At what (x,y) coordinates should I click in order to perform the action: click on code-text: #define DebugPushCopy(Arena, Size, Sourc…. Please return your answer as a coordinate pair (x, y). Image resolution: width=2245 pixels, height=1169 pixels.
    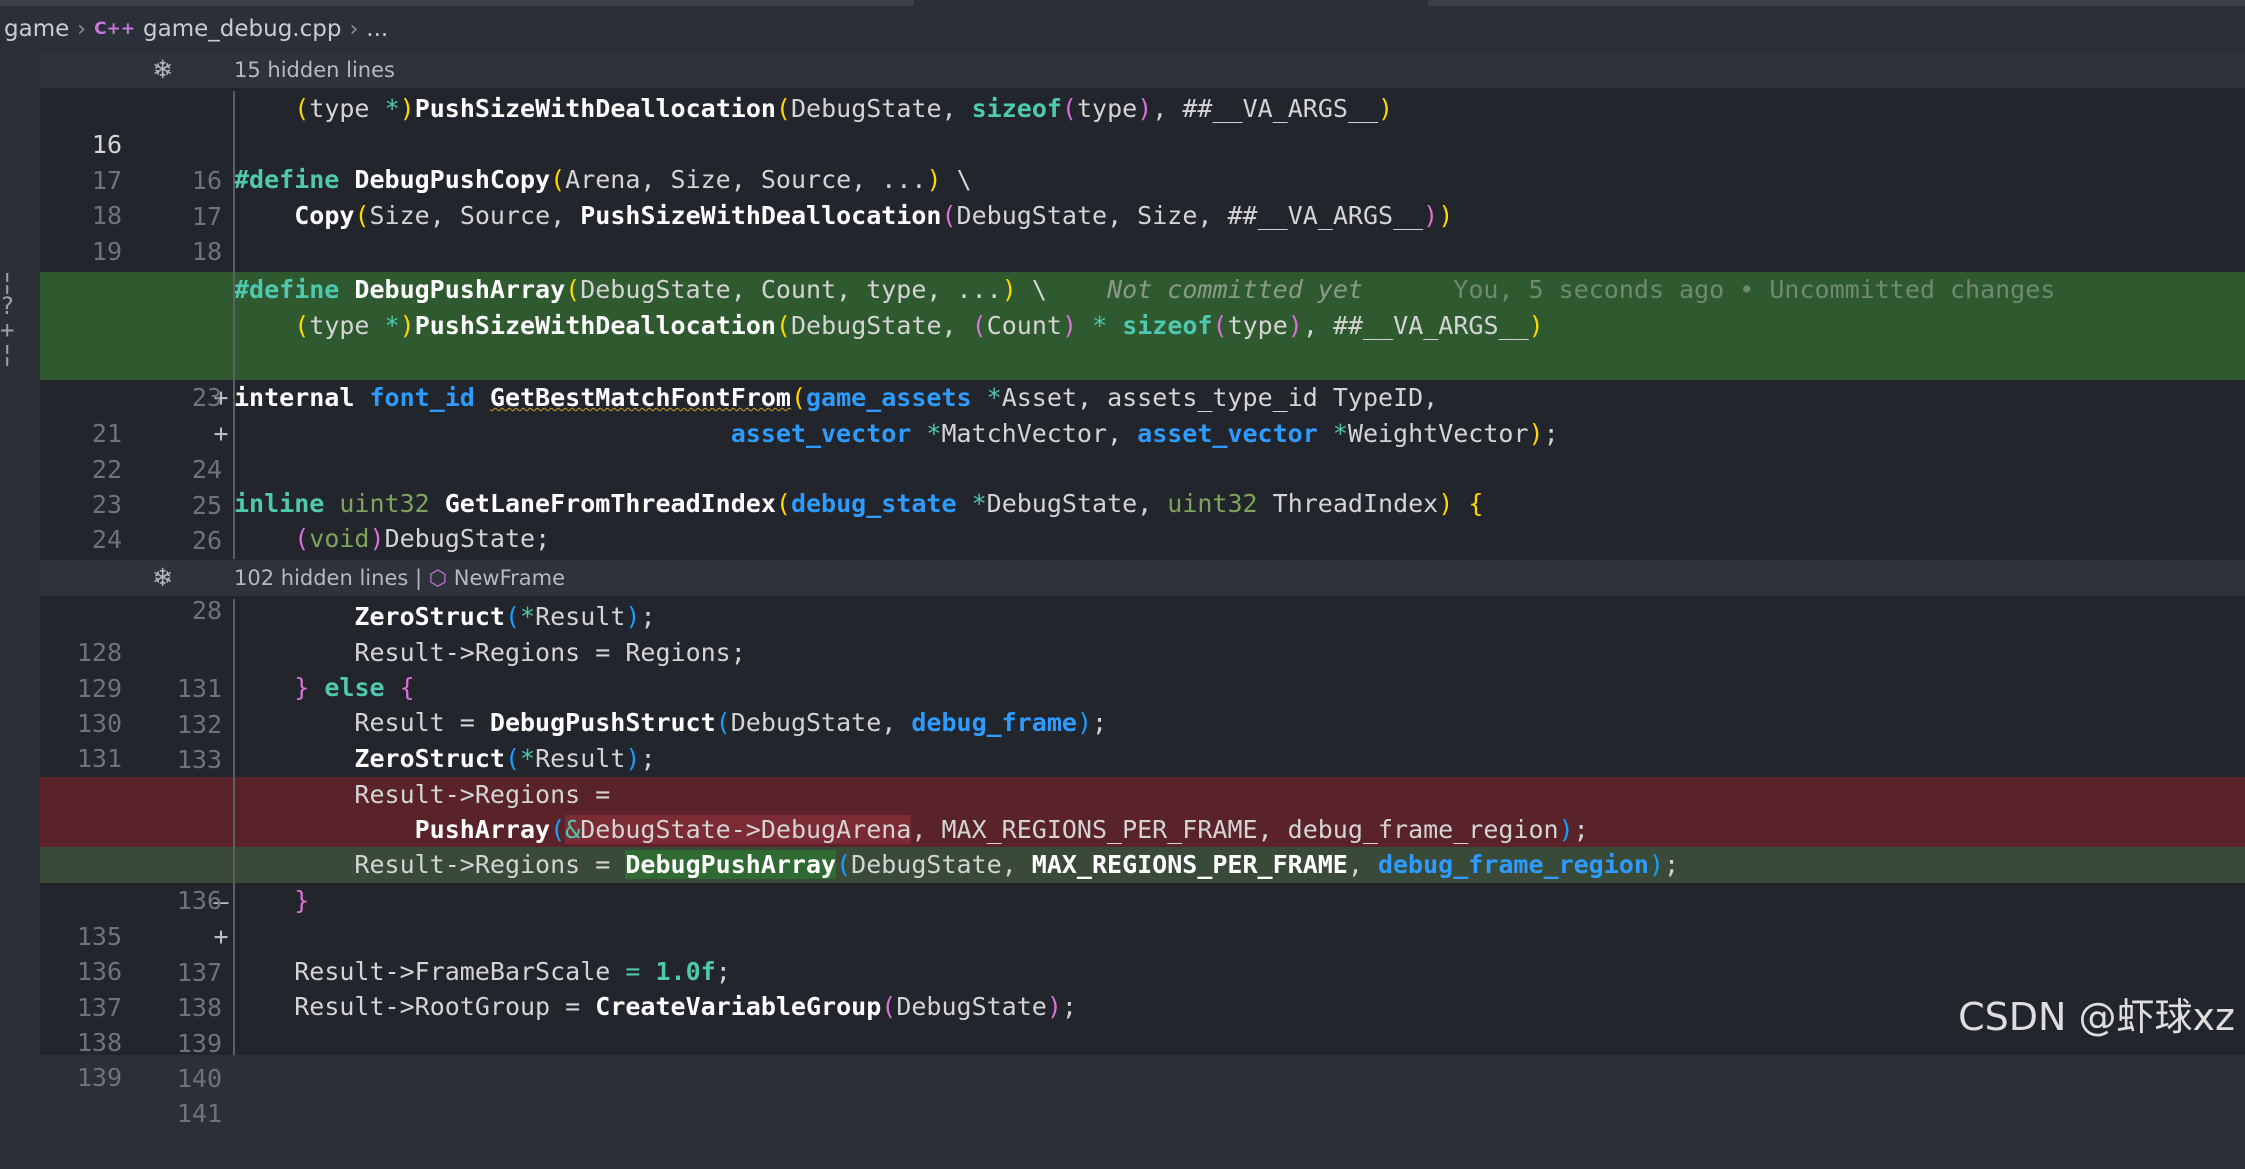
    Looking at the image, I should click on (603, 179).